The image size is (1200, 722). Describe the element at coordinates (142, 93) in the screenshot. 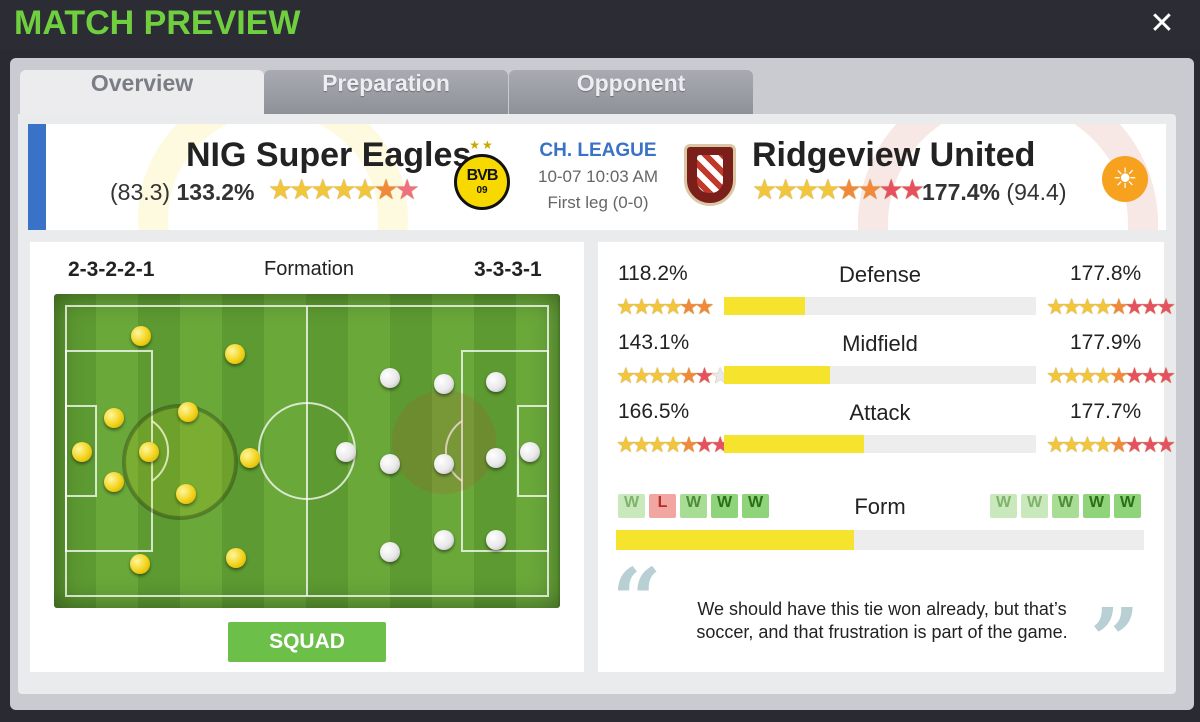

I see `tab-overview: Overview` at that location.